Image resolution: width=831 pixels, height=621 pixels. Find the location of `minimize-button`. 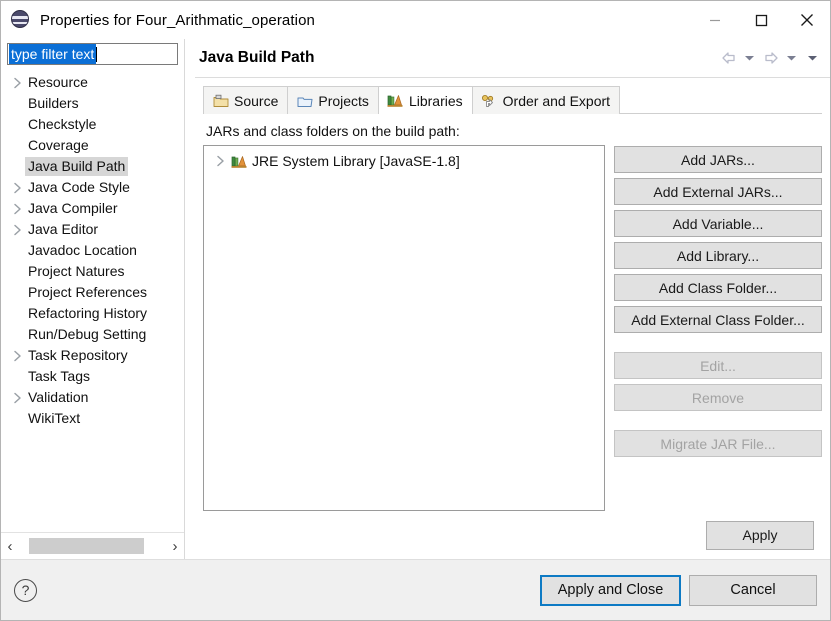

minimize-button is located at coordinates (715, 20).